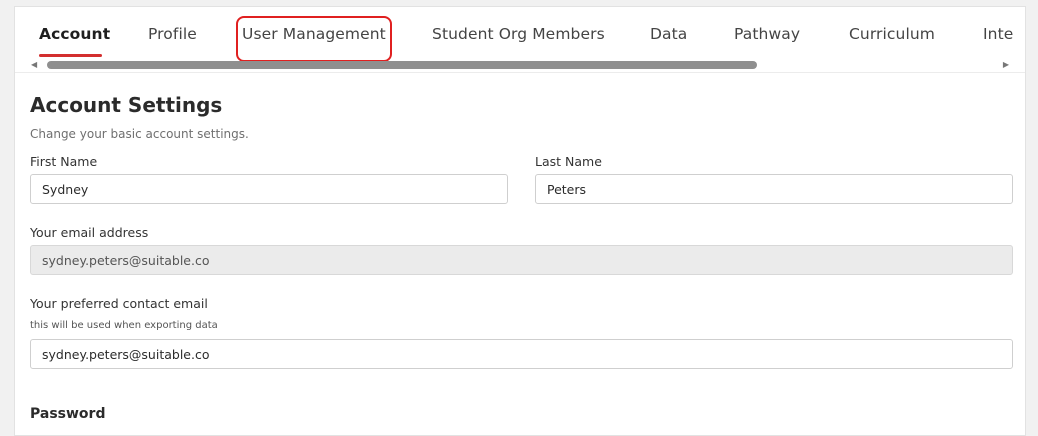 The width and height of the screenshot is (1038, 436). Describe the element at coordinates (668, 34) in the screenshot. I see `tab-data: Data` at that location.